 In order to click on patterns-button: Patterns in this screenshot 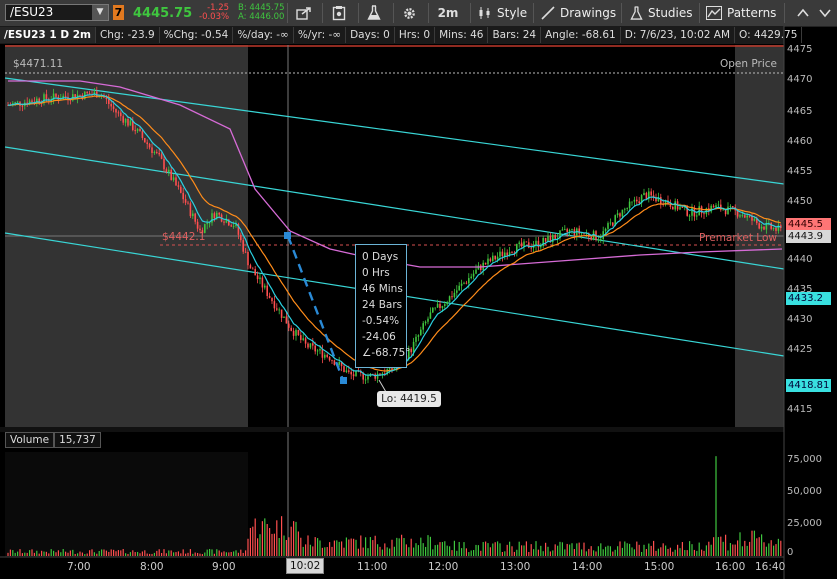, I will do `click(743, 13)`.